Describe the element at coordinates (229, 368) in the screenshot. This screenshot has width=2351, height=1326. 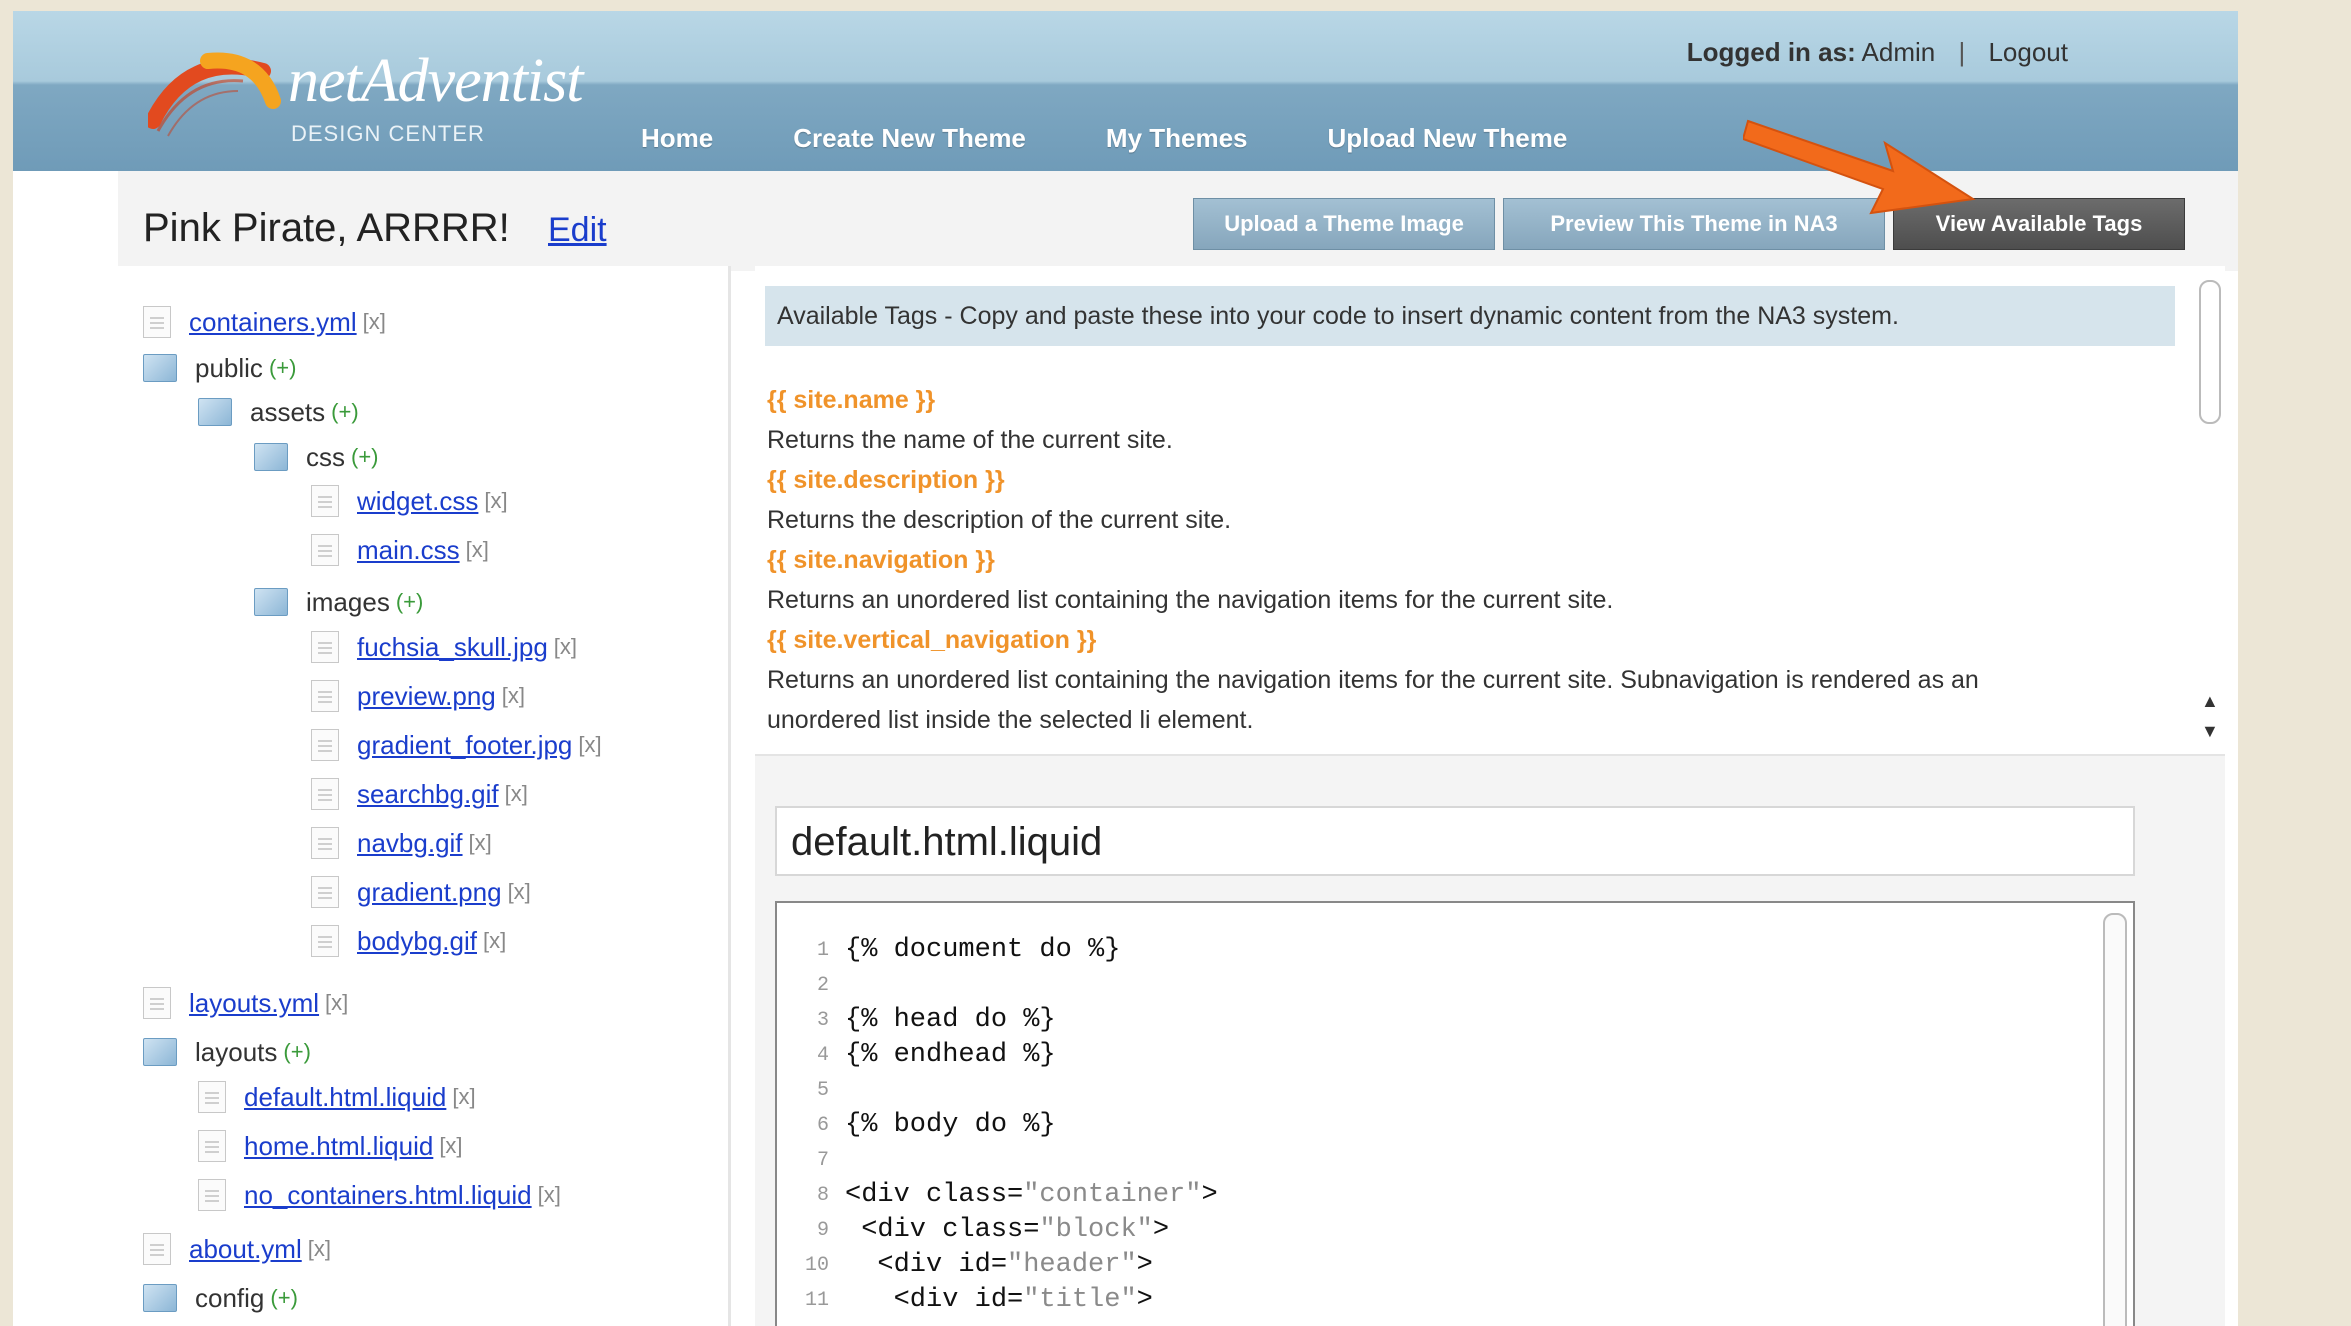
I see `folder-name: public` at that location.